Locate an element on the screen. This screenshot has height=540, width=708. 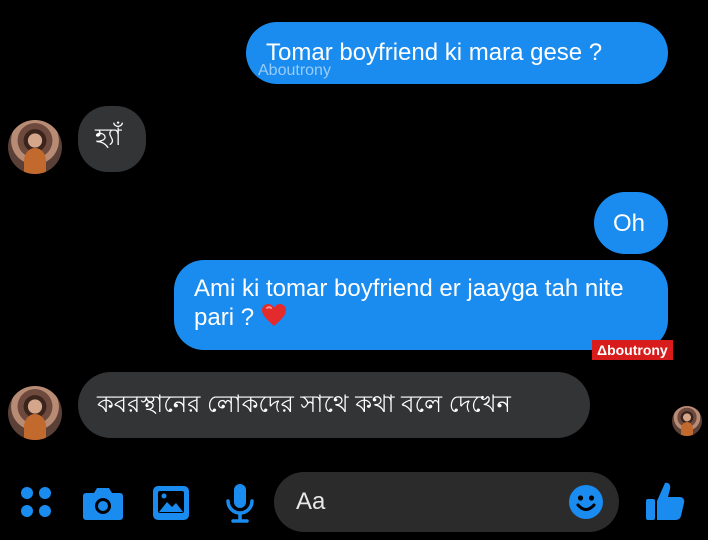
apps-icon is located at coordinates (36, 504).